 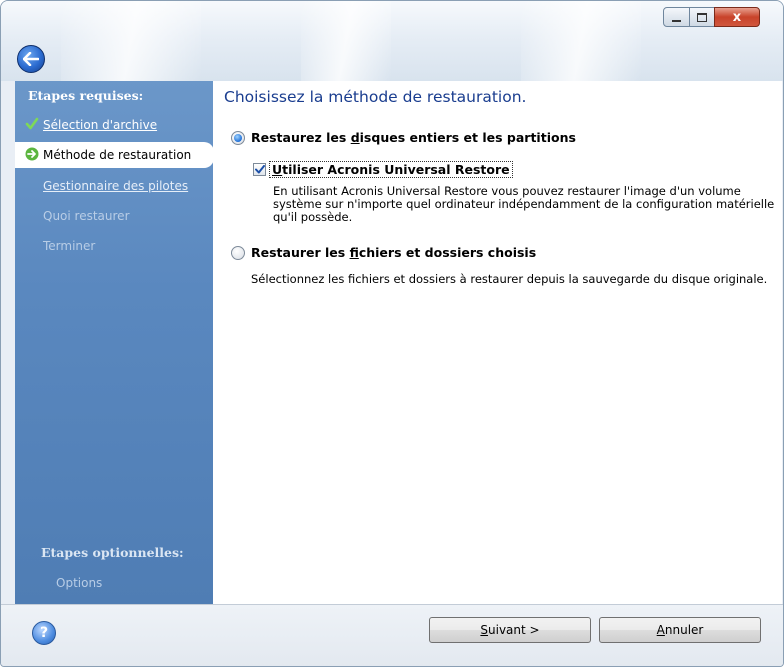 What do you see at coordinates (676, 17) in the screenshot?
I see `minimize-button` at bounding box center [676, 17].